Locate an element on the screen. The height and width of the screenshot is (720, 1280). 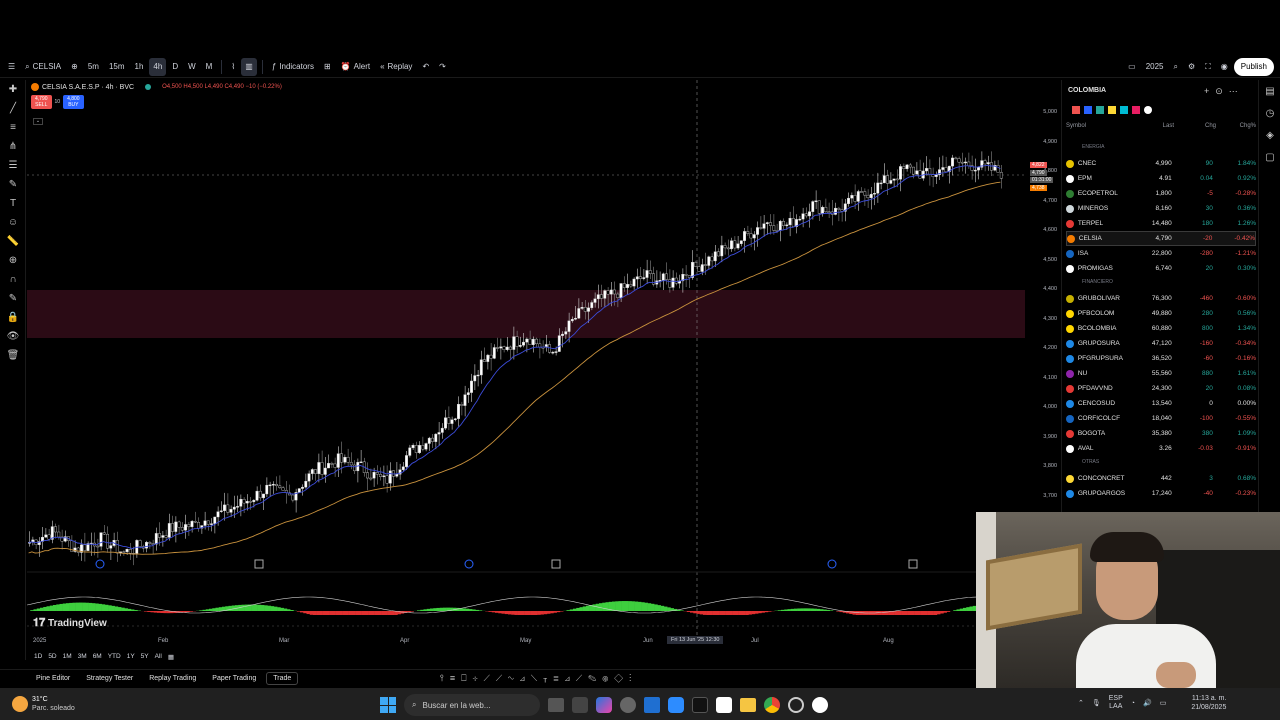
range-1m: 1M is located at coordinates (67, 656).